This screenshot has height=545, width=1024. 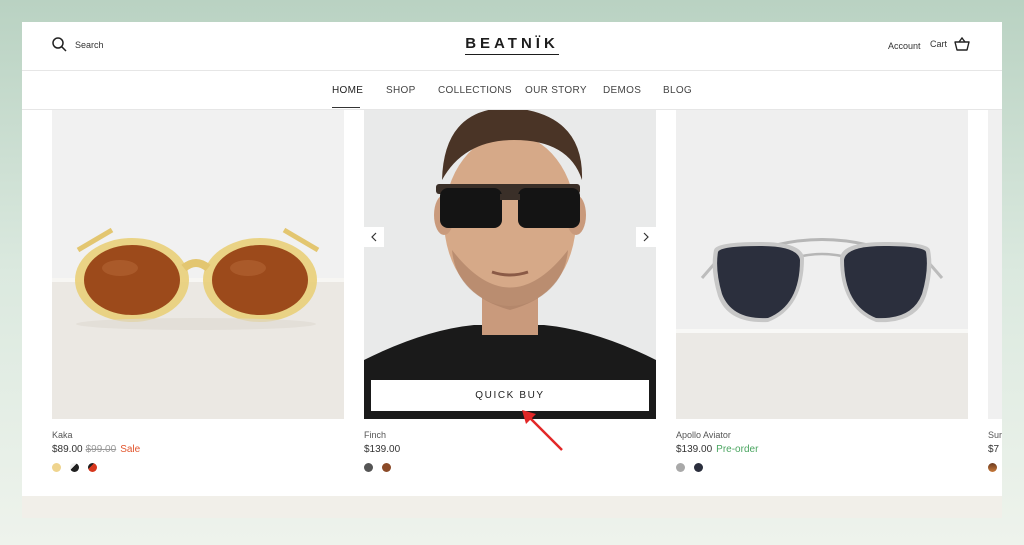 I want to click on nav-item-collections: COLLECTIONS, so click(x=475, y=90).